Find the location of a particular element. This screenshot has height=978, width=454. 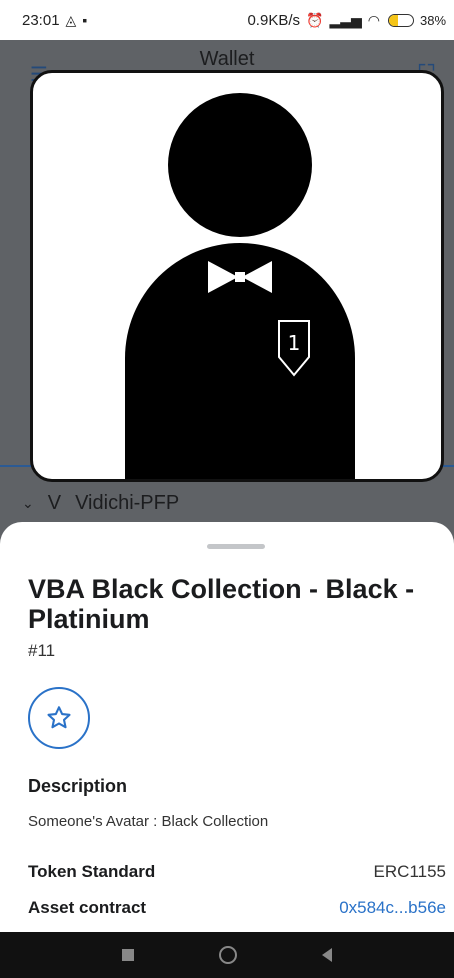

token-id: #11 is located at coordinates (42, 650).